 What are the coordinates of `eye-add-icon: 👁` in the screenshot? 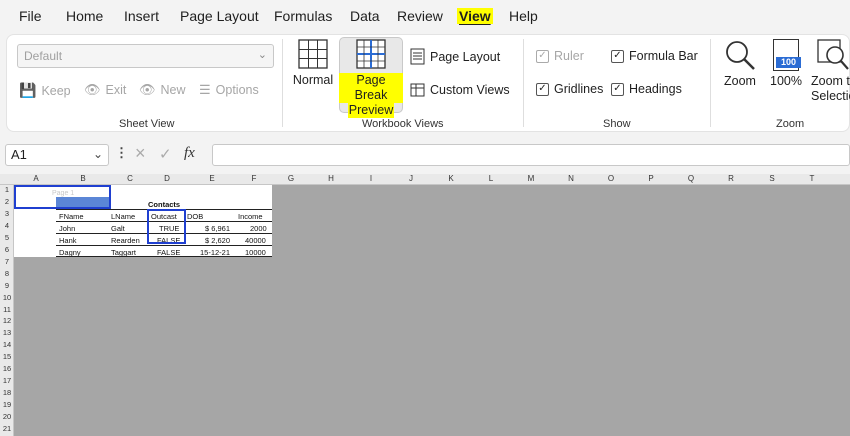 It's located at (147, 89).